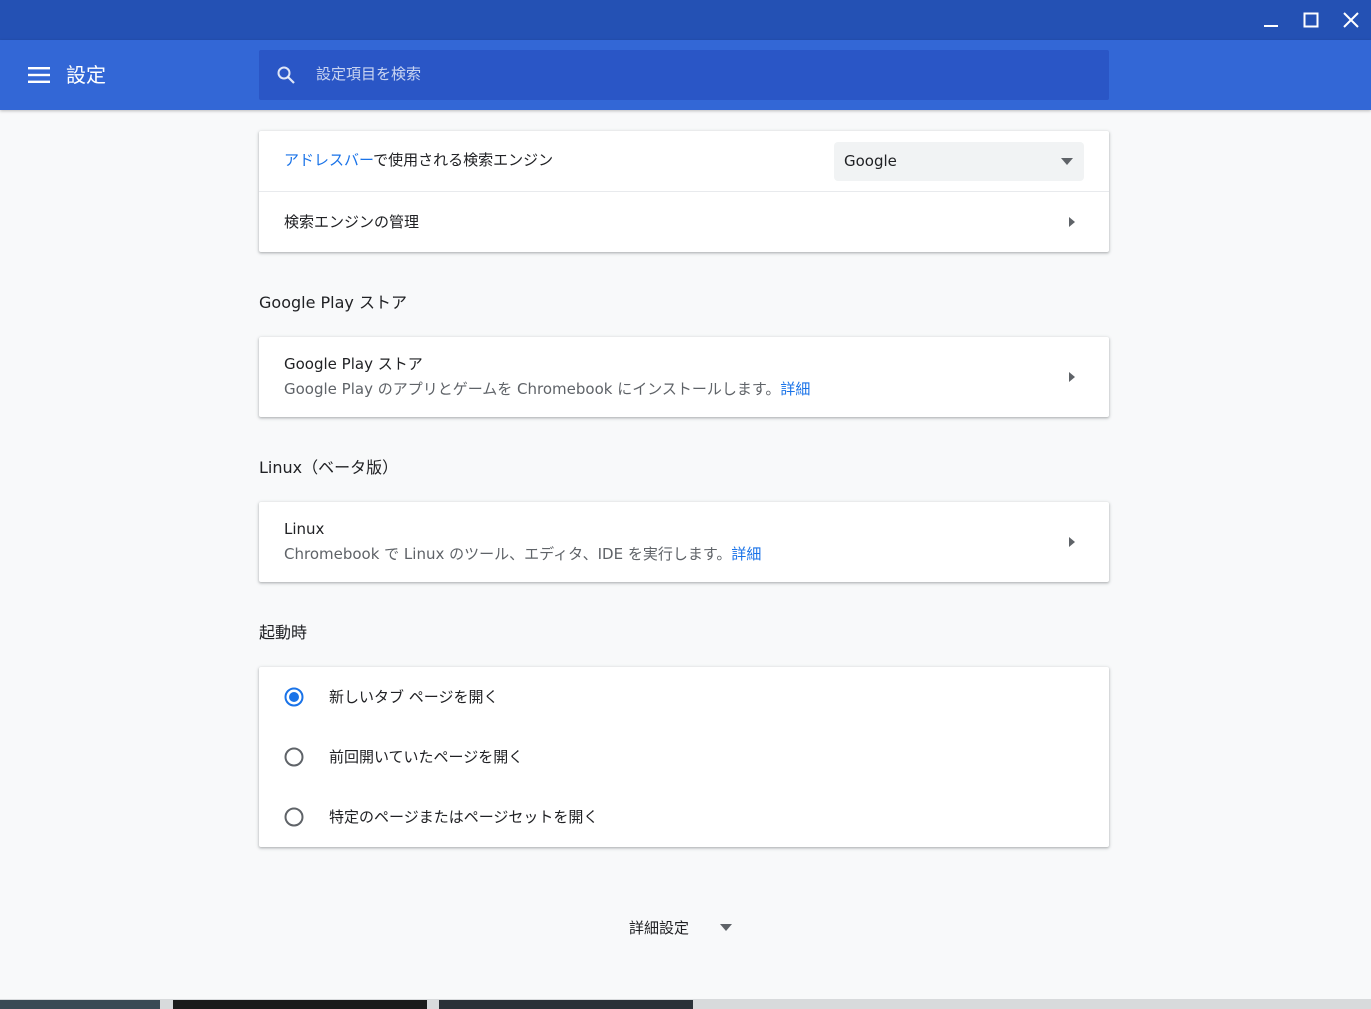 The image size is (1371, 1009). I want to click on page-title: 設定, so click(86, 75).